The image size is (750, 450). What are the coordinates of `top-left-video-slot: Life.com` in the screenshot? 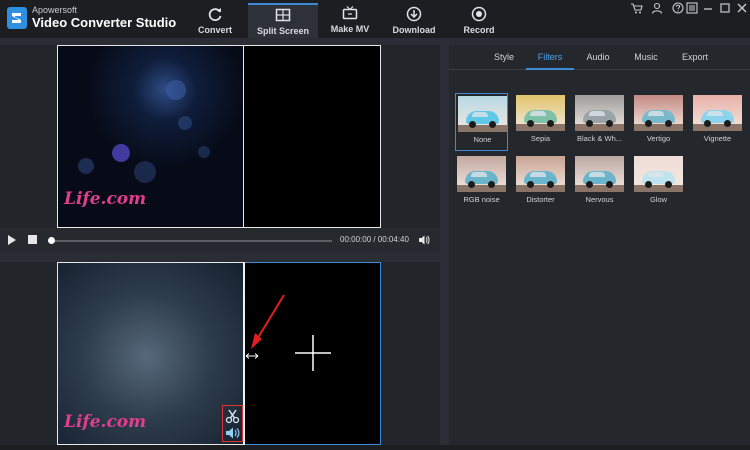 It's located at (150, 136).